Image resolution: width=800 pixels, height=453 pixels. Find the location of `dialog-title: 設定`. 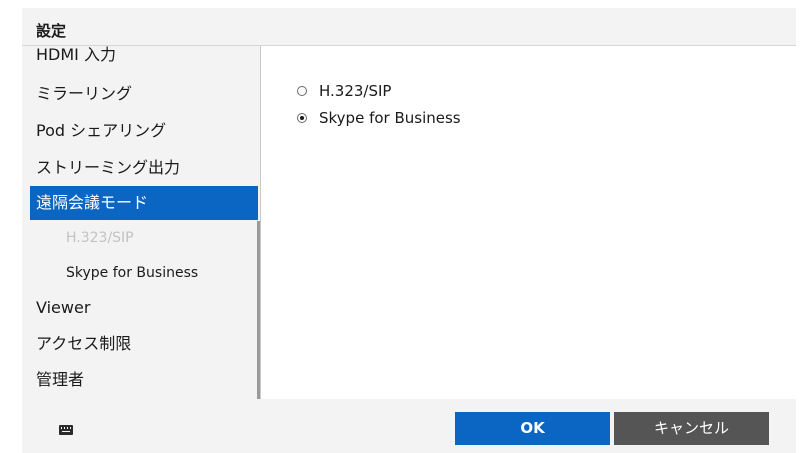

dialog-title: 設定 is located at coordinates (51, 31).